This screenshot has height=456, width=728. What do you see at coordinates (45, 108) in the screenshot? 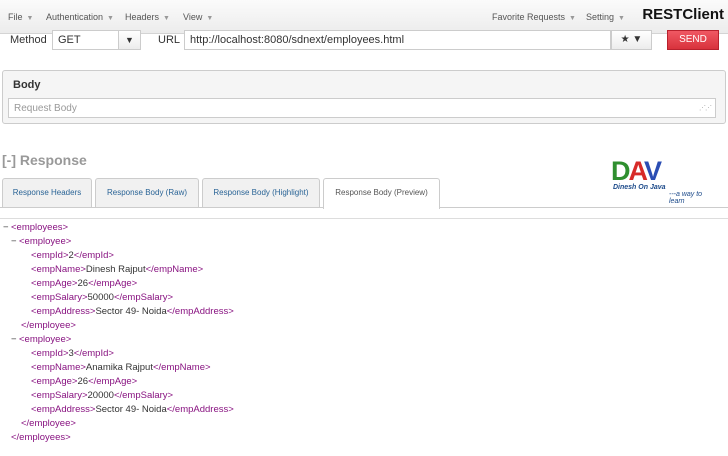
I see `request-body-placeholder: Request Body` at bounding box center [45, 108].